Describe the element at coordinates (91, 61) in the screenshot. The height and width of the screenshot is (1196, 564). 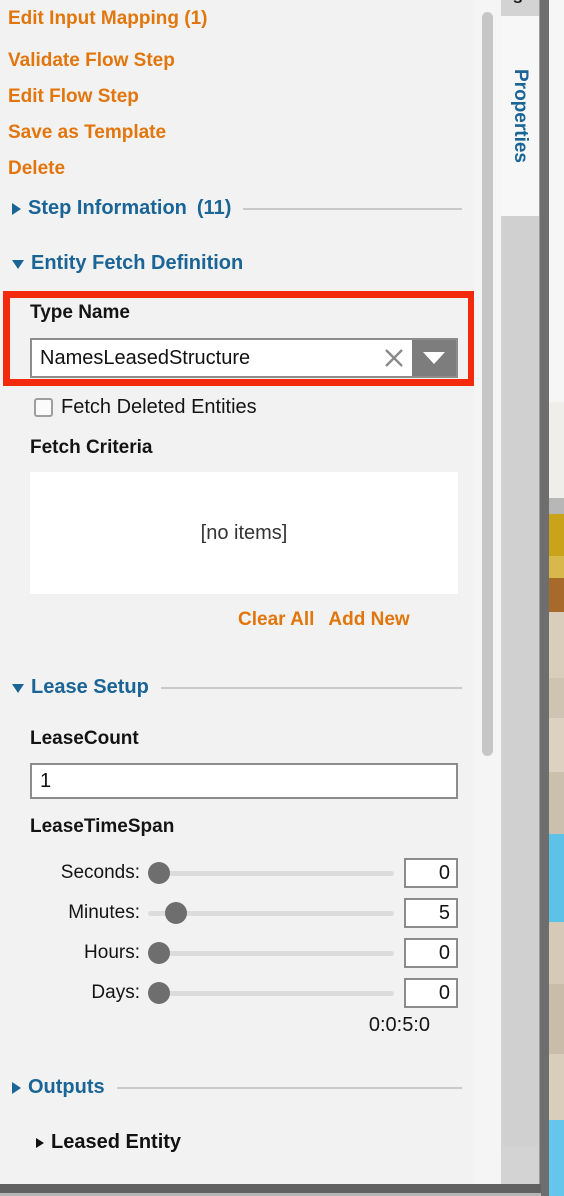
I see `action-validate-flow-step: Validate Flow Step` at that location.